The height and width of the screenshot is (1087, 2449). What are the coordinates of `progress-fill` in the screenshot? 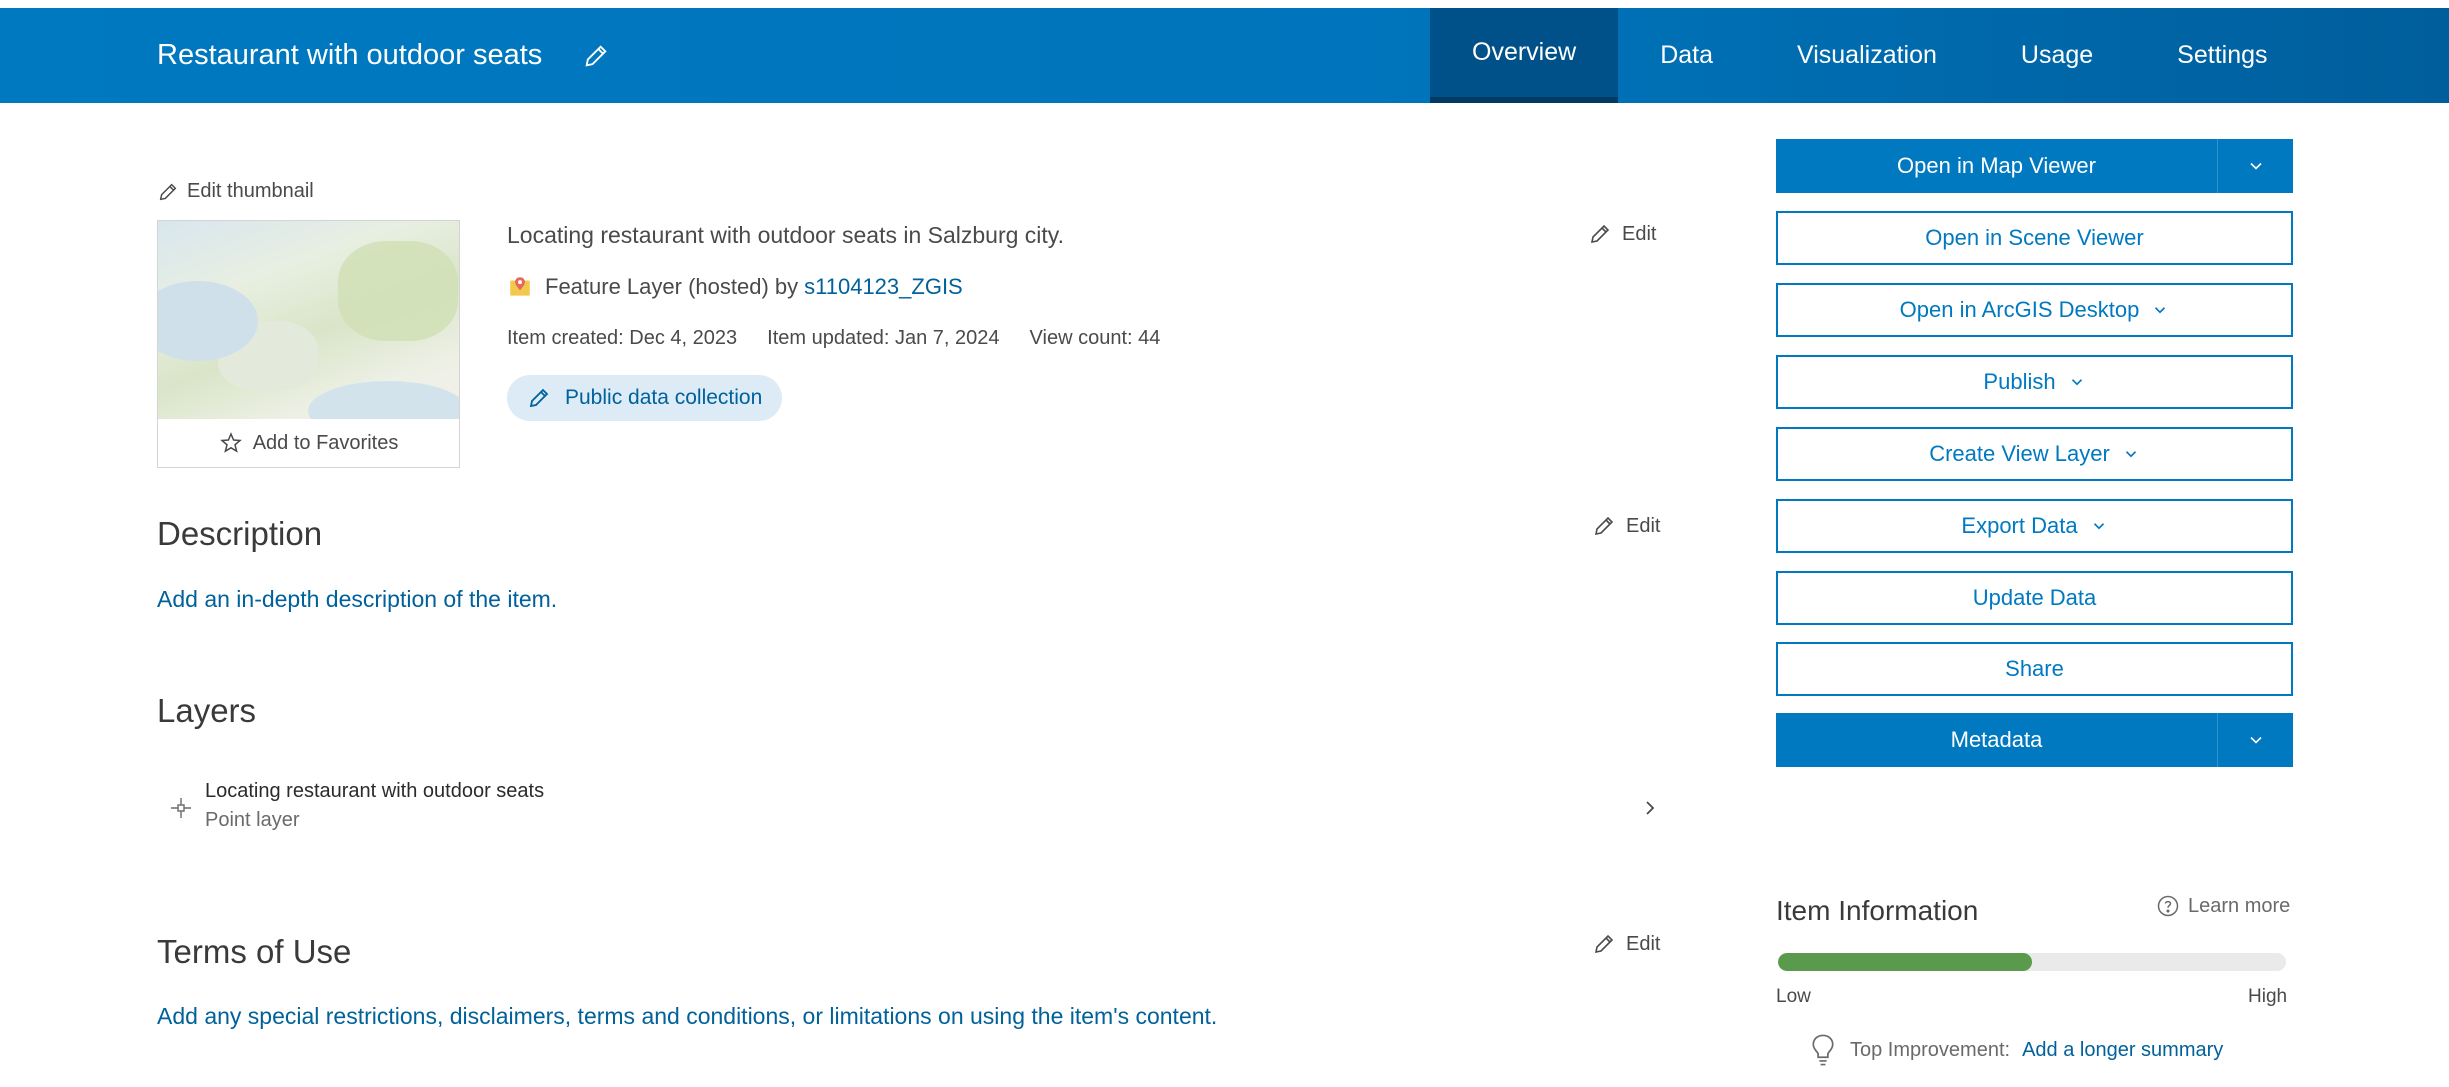 It's located at (1905, 962).